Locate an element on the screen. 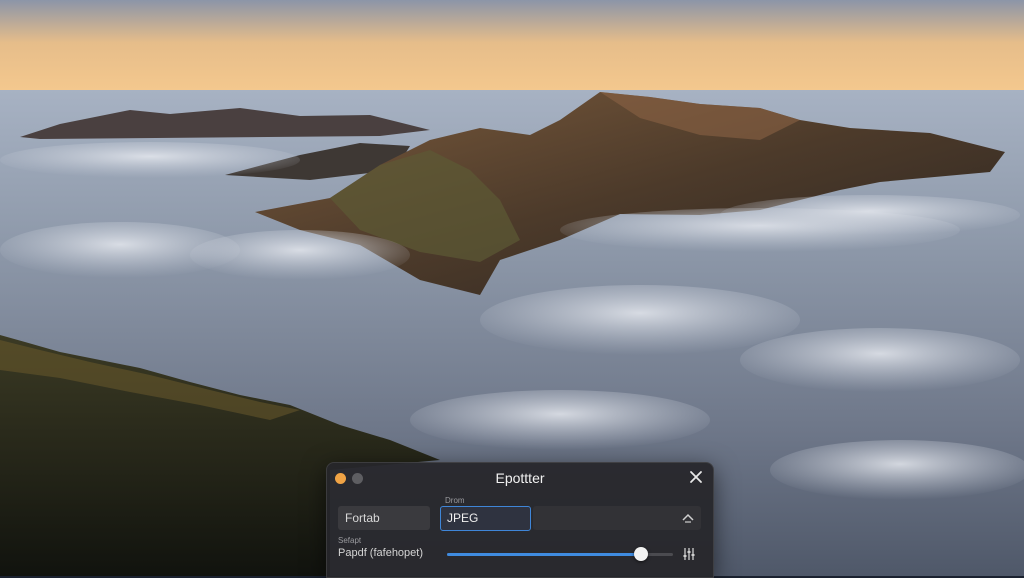 The width and height of the screenshot is (1024, 578). format-label: Fortab is located at coordinates (384, 518).